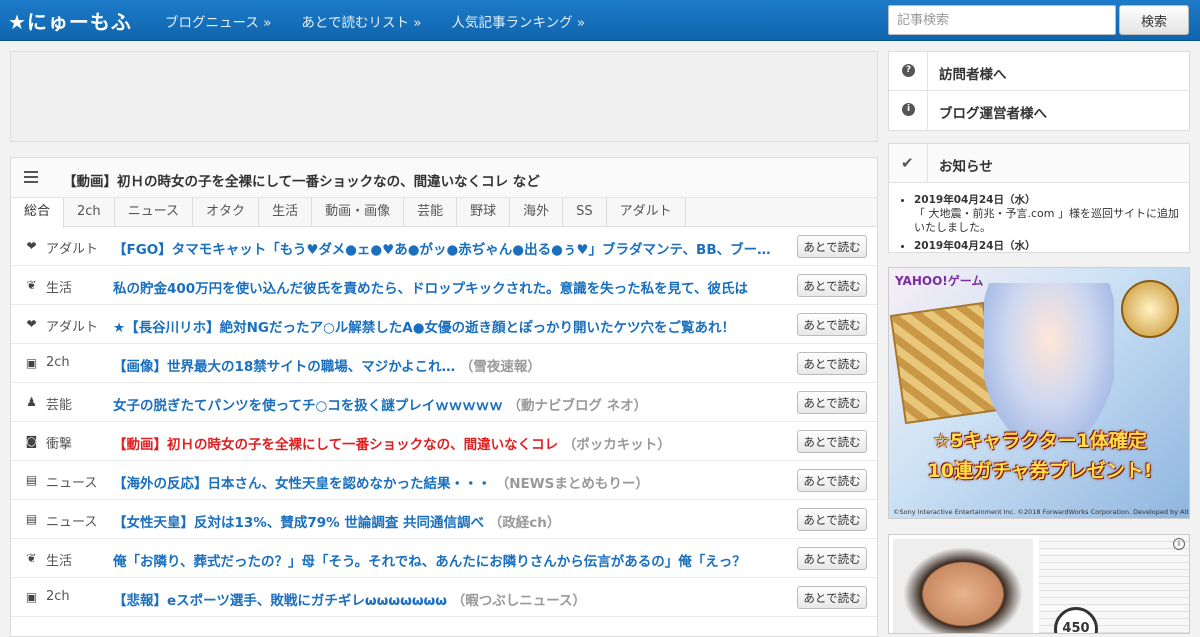 The image size is (1200, 637). I want to click on camera-icon: ◙, so click(31, 441).